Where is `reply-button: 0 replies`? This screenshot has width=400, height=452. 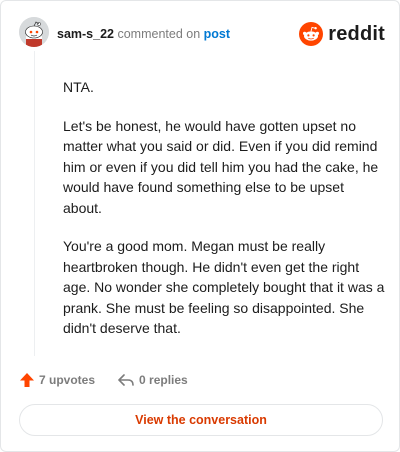
reply-button: 0 replies is located at coordinates (152, 380).